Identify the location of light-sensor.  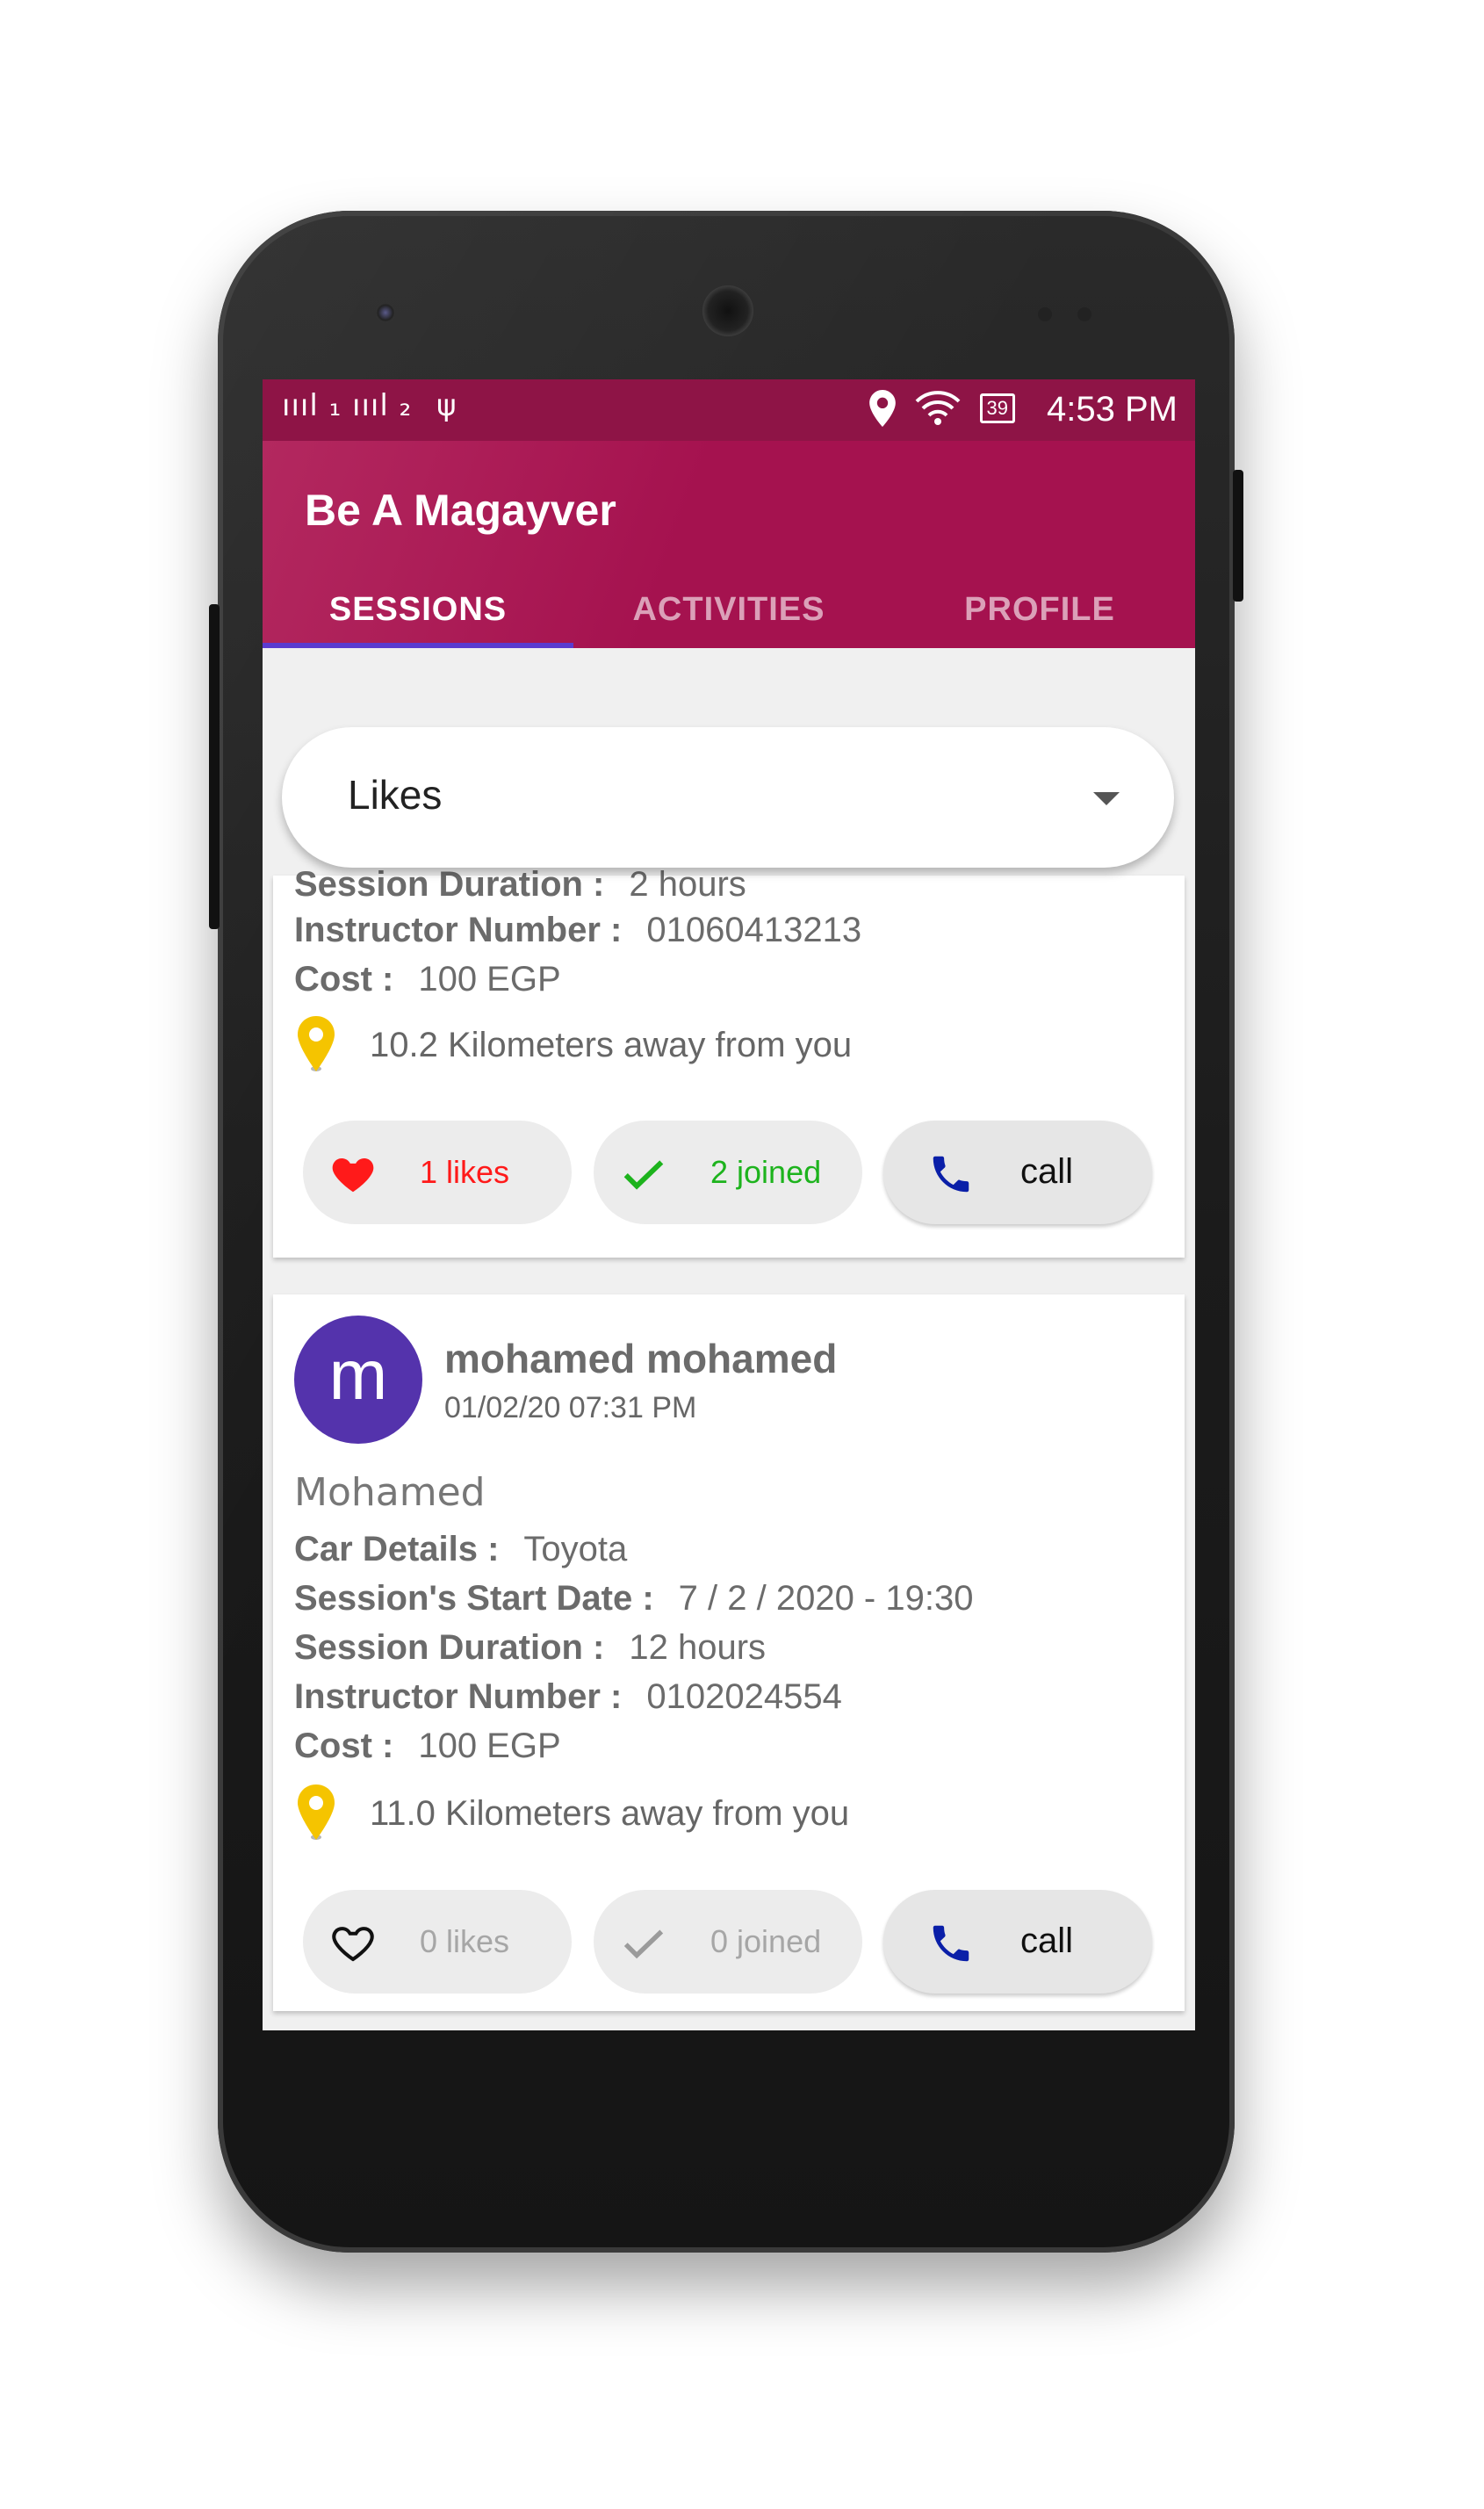
(1084, 314).